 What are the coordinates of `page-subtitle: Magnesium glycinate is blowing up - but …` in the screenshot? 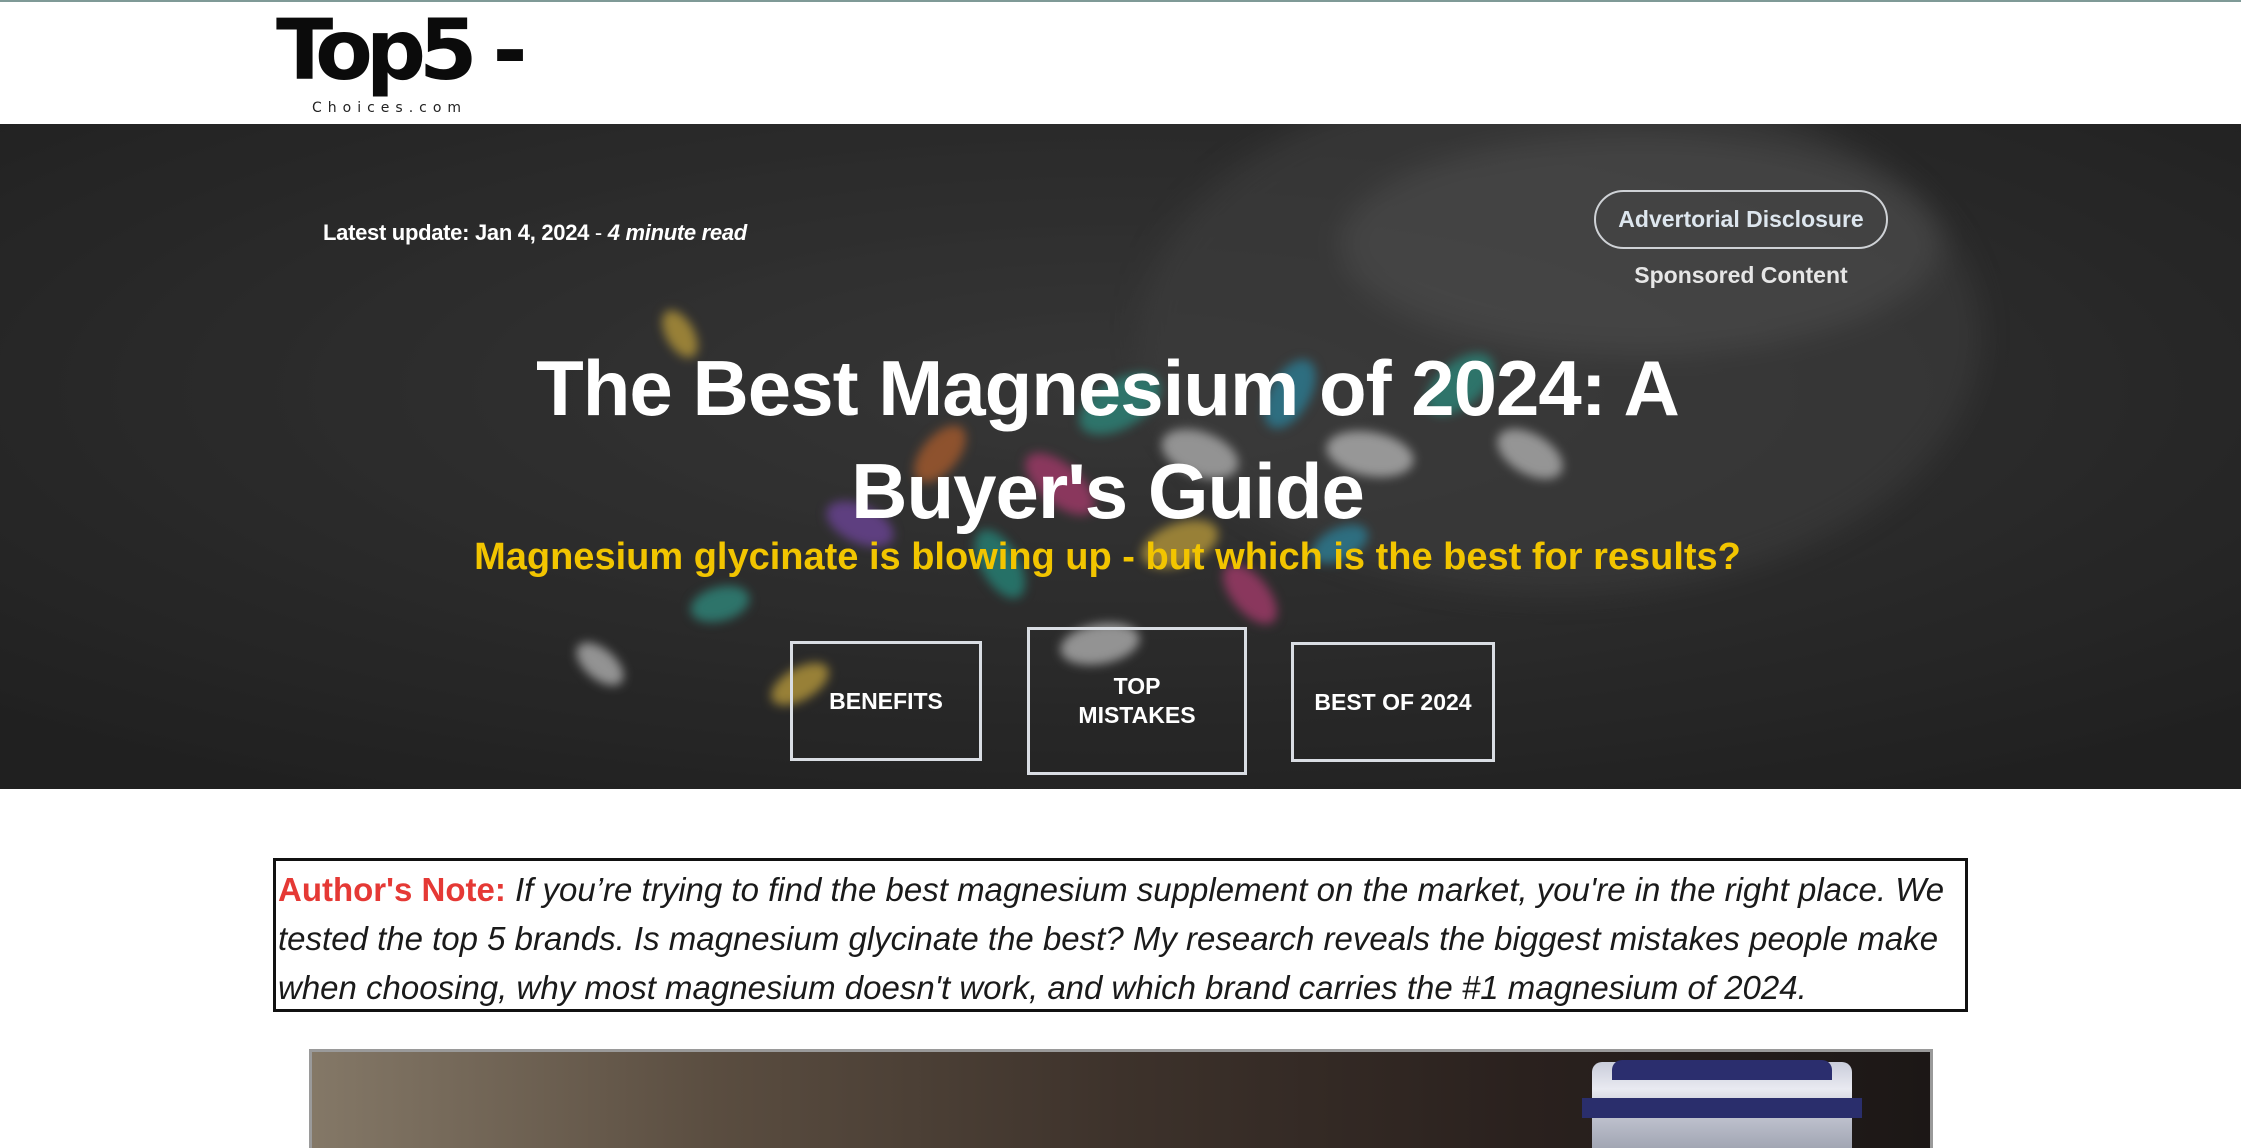 It's located at (1107, 557).